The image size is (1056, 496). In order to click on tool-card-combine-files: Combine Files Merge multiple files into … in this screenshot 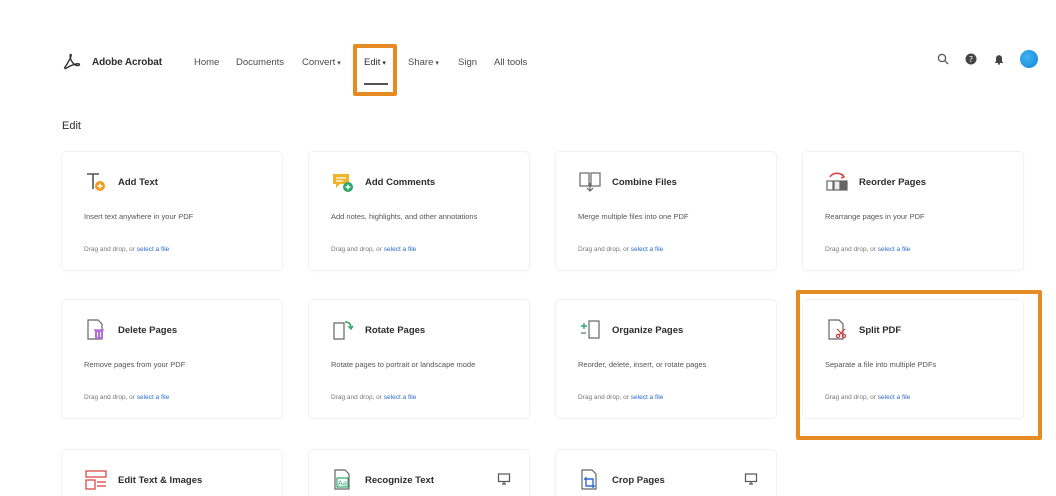, I will do `click(666, 211)`.